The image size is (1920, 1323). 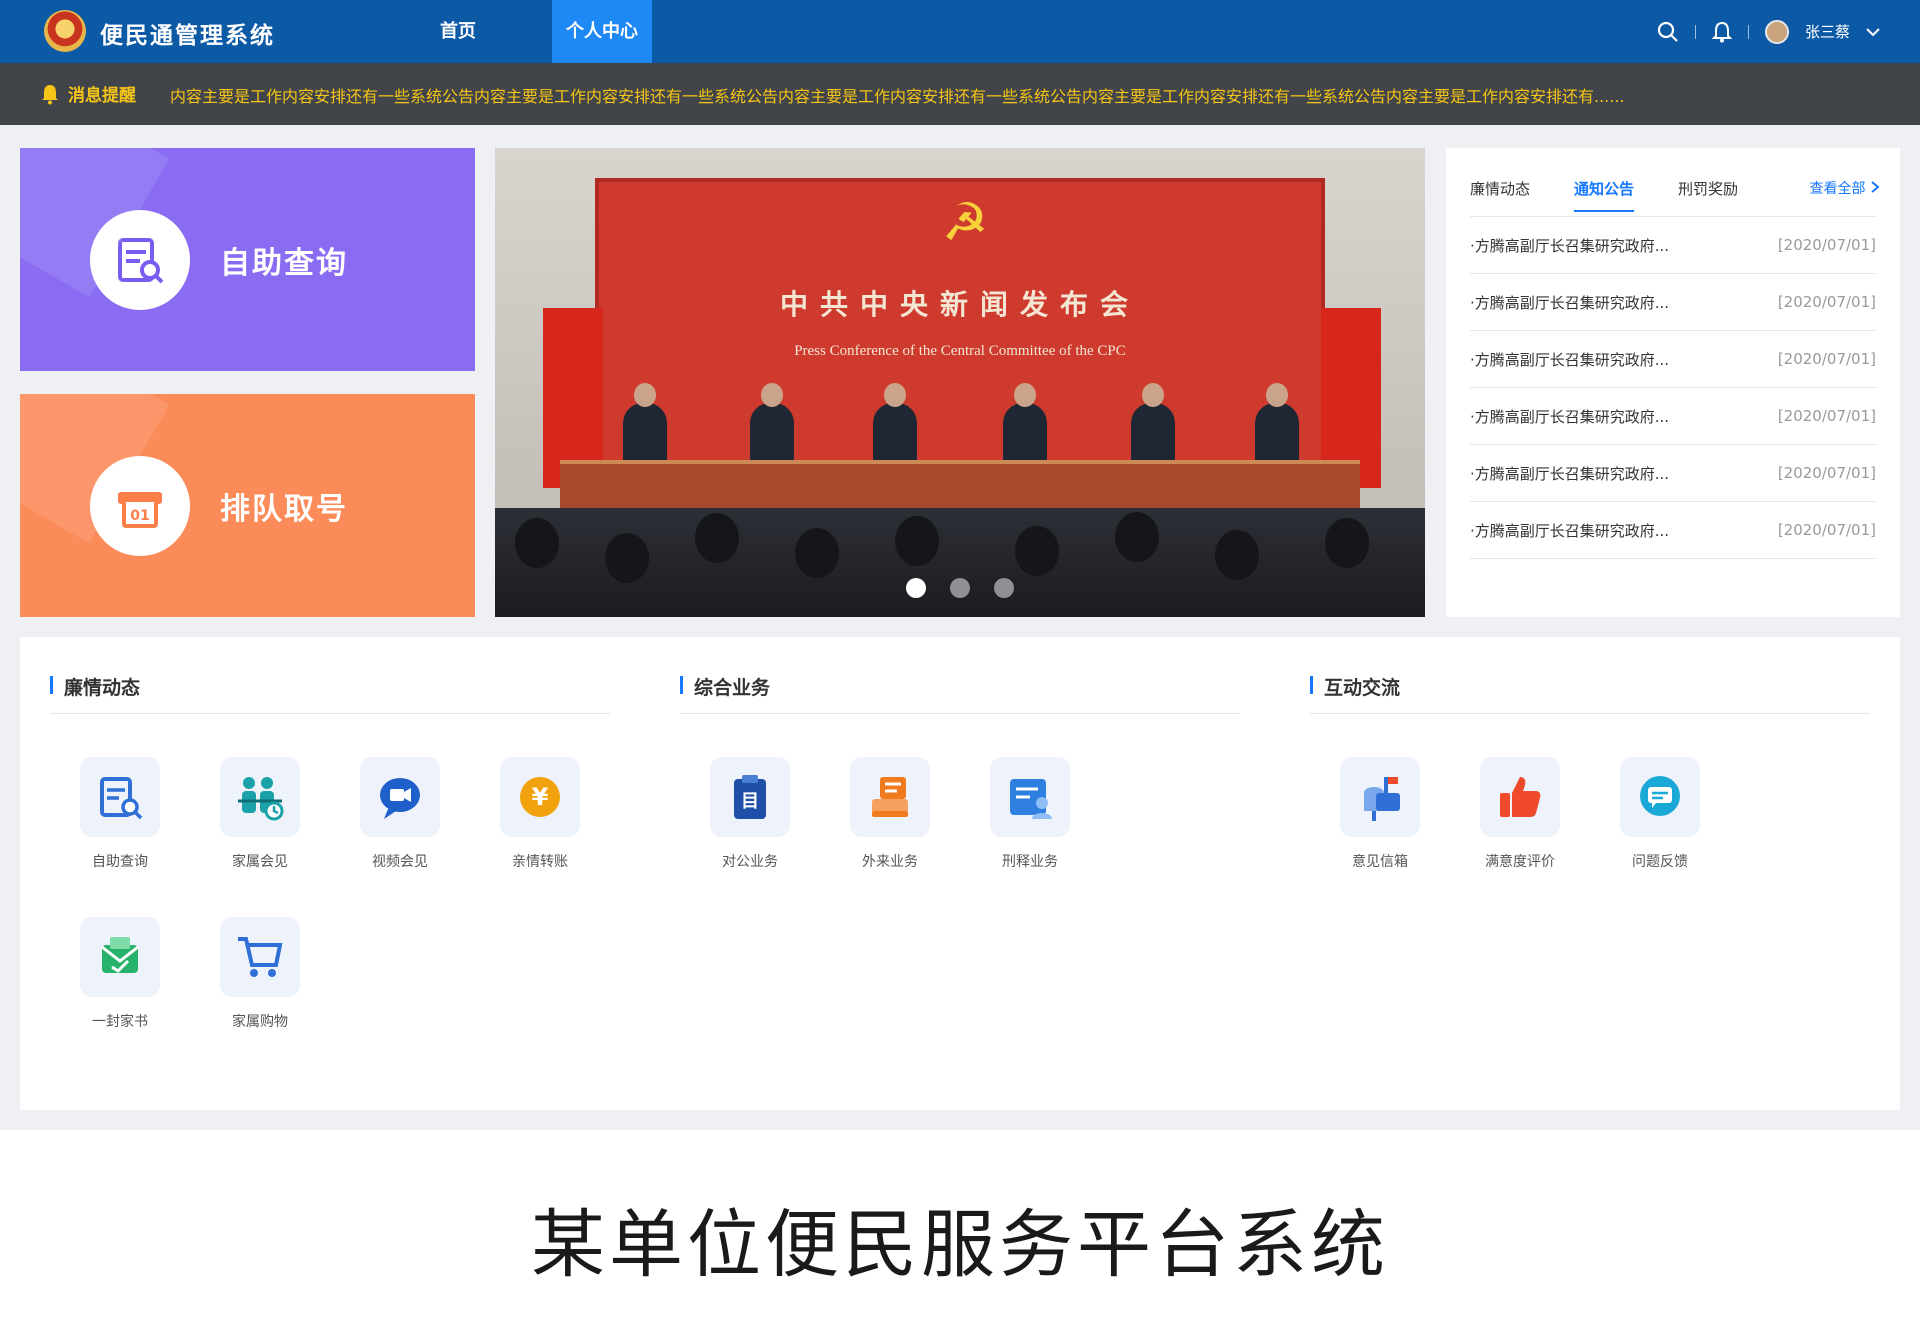 What do you see at coordinates (890, 862) in the screenshot?
I see `service-label: 外来业务` at bounding box center [890, 862].